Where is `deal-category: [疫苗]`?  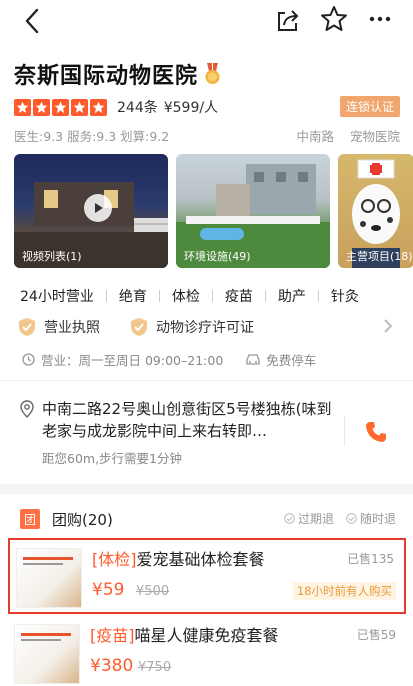 deal-category: [疫苗] is located at coordinates (112, 635).